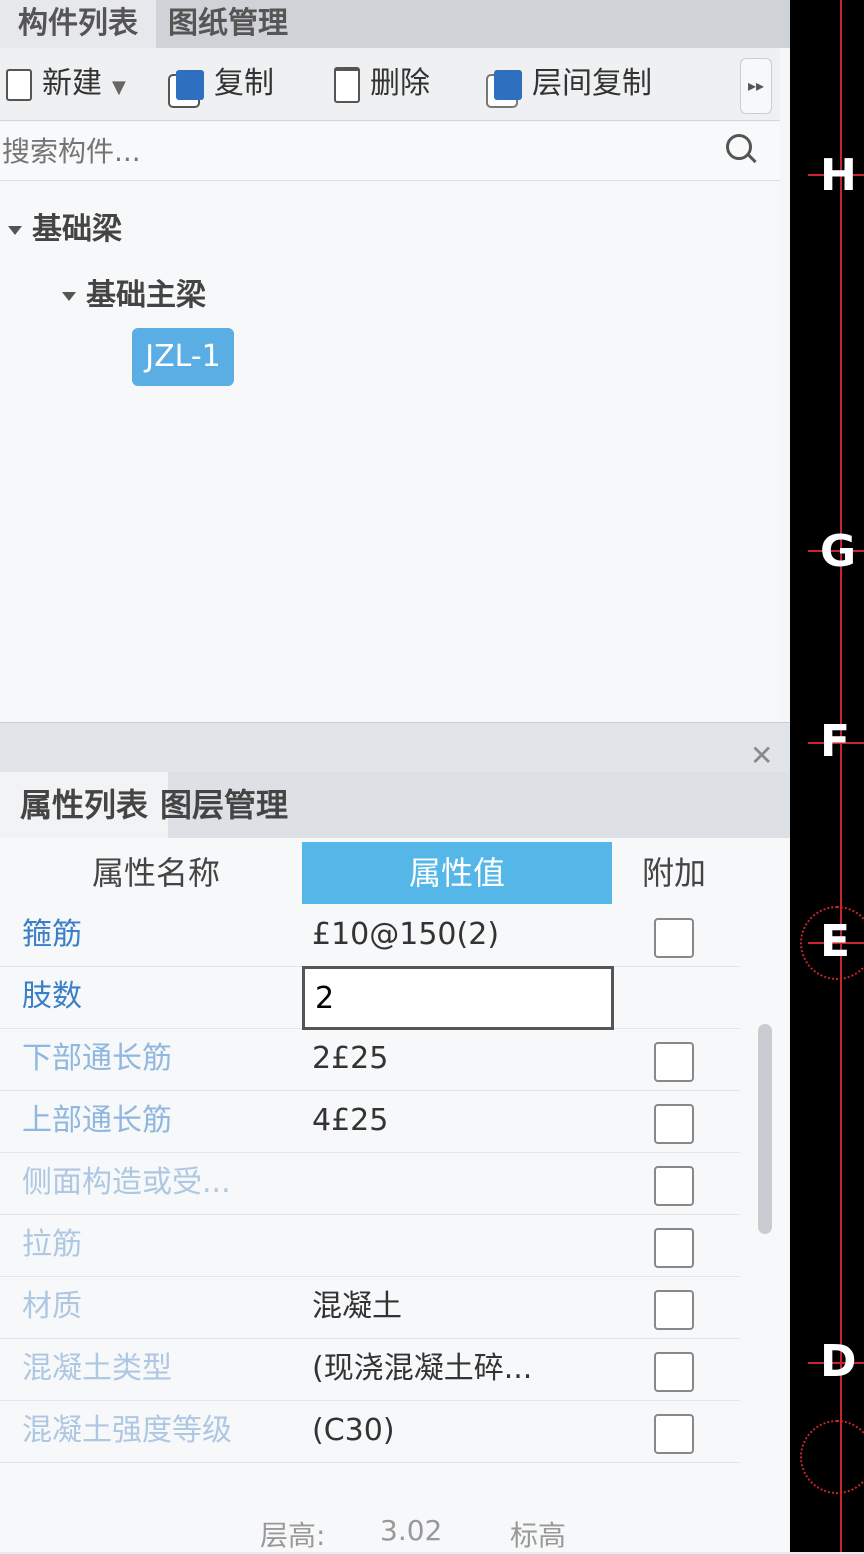 This screenshot has width=864, height=1554. What do you see at coordinates (395, 805) in the screenshot?
I see `bottom-tab-bar: 属性列表 图层管理` at bounding box center [395, 805].